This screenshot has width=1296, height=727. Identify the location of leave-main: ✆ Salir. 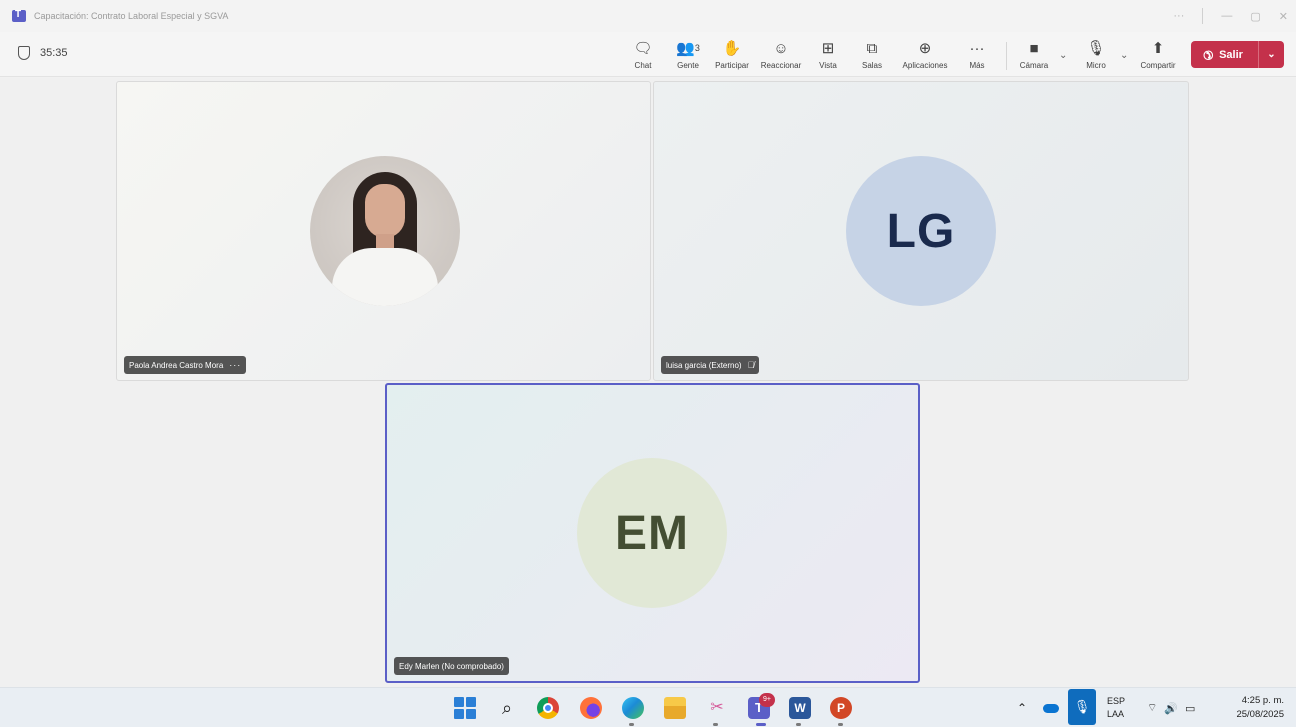
(1225, 54).